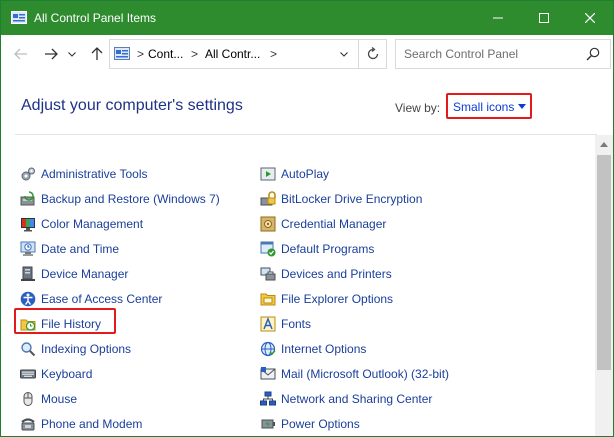  What do you see at coordinates (313, 349) in the screenshot?
I see `item-internet-options: Internet Options` at bounding box center [313, 349].